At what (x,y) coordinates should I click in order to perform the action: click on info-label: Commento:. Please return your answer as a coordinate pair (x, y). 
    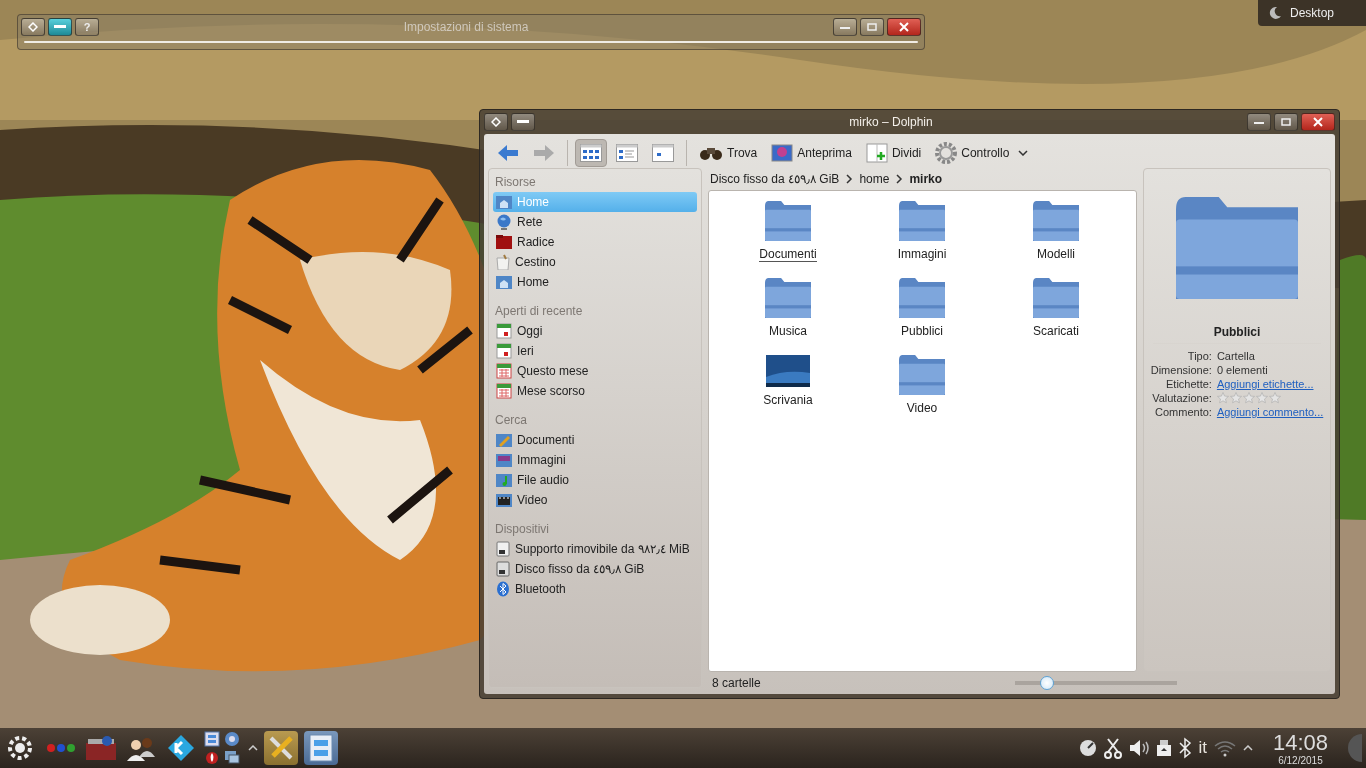
    Looking at the image, I should click on (1183, 412).